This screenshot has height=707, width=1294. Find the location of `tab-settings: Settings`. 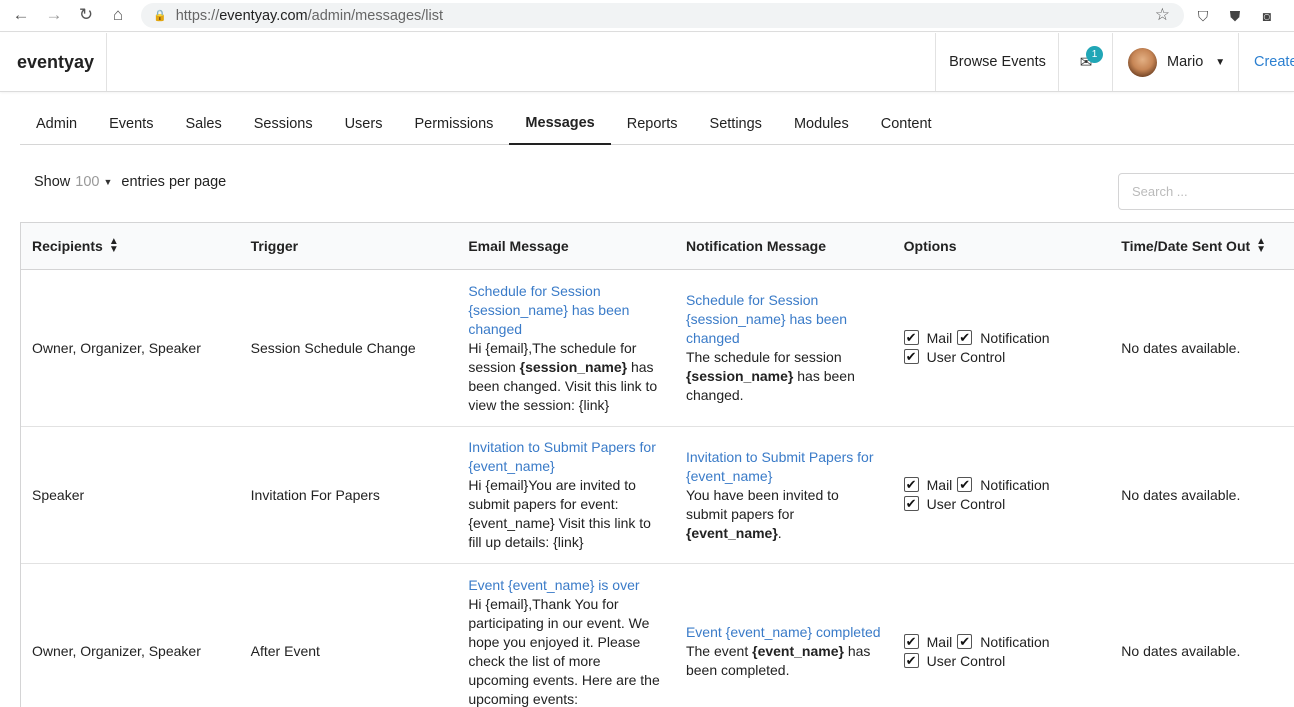

tab-settings: Settings is located at coordinates (736, 123).